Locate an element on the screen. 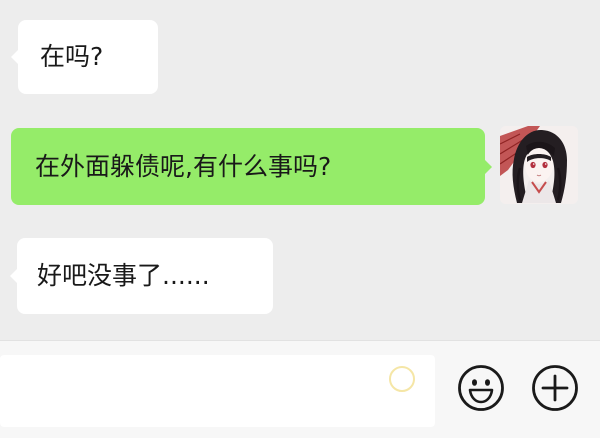 Image resolution: width=600 pixels, height=438 pixels. emoji-smile-icon is located at coordinates (481, 388).